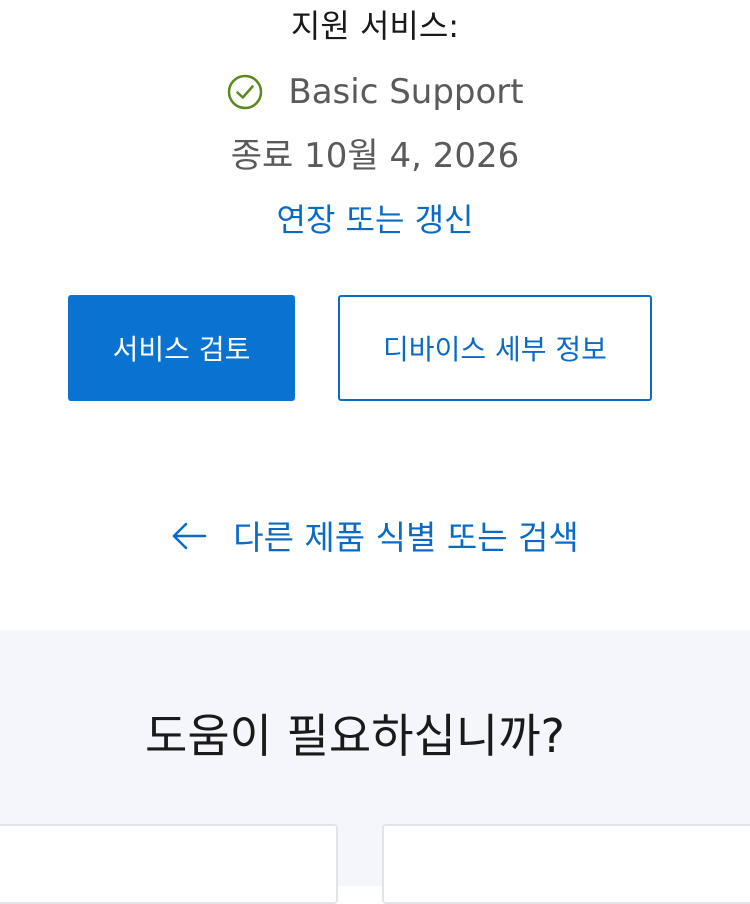 Image resolution: width=750 pixels, height=904 pixels. What do you see at coordinates (245, 92) in the screenshot?
I see `check-circle-icon` at bounding box center [245, 92].